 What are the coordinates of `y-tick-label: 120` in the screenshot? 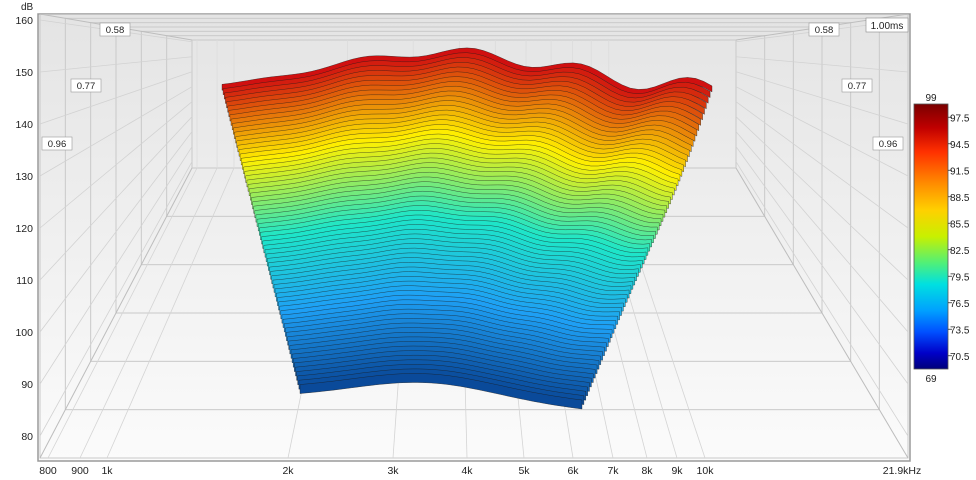 It's located at (24, 229).